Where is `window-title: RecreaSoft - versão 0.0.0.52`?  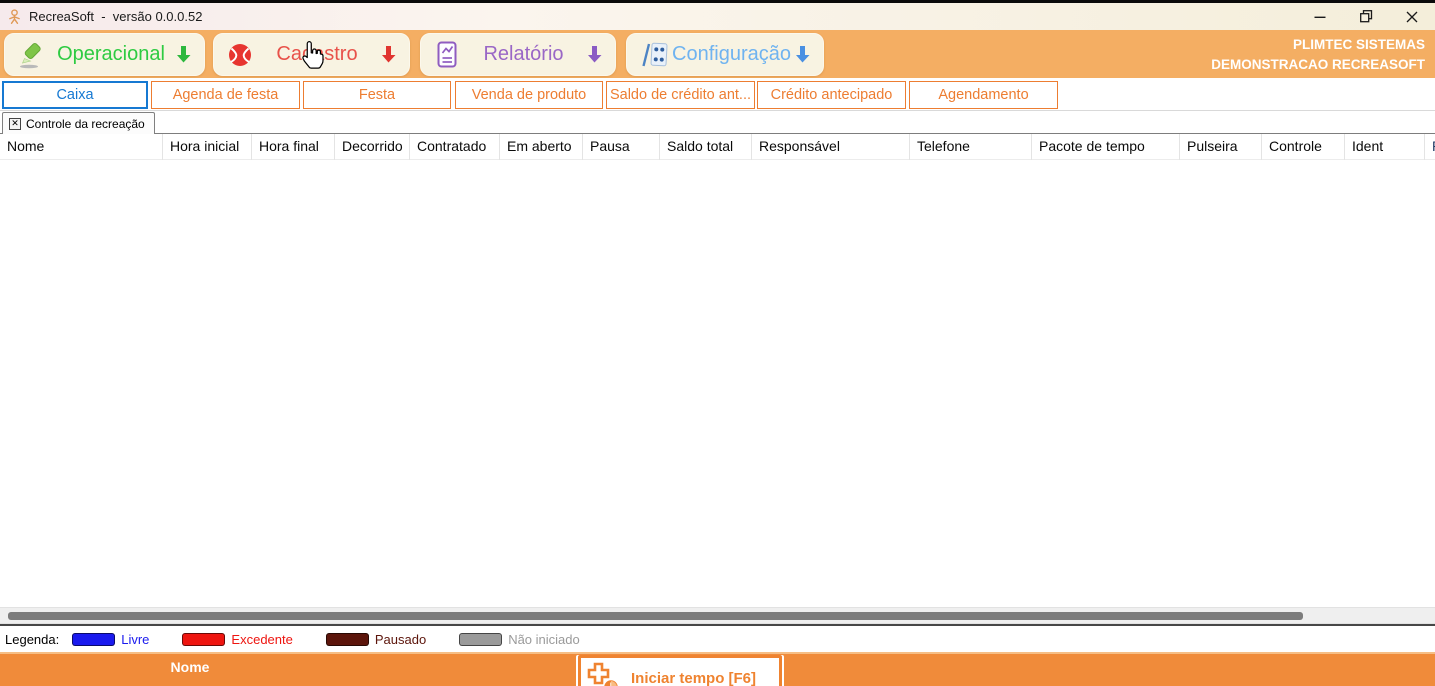 window-title: RecreaSoft - versão 0.0.0.52 is located at coordinates (116, 16).